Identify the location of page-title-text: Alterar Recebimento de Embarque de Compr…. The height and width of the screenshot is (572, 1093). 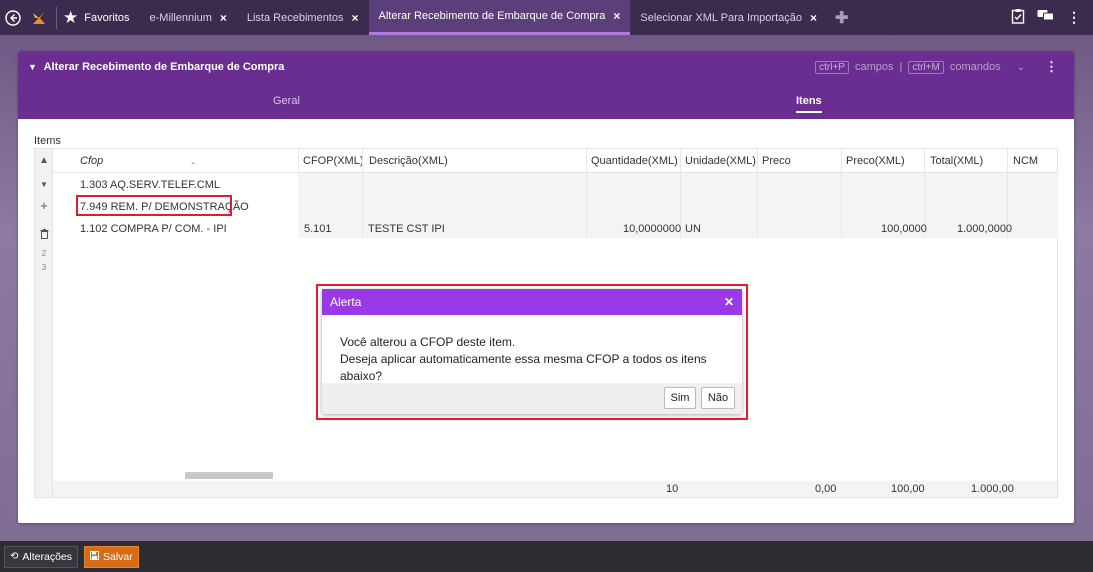
(164, 67).